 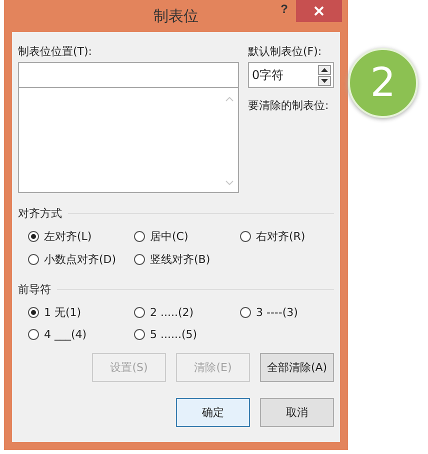 I want to click on radio-option: 5 ......(5), so click(x=187, y=334).